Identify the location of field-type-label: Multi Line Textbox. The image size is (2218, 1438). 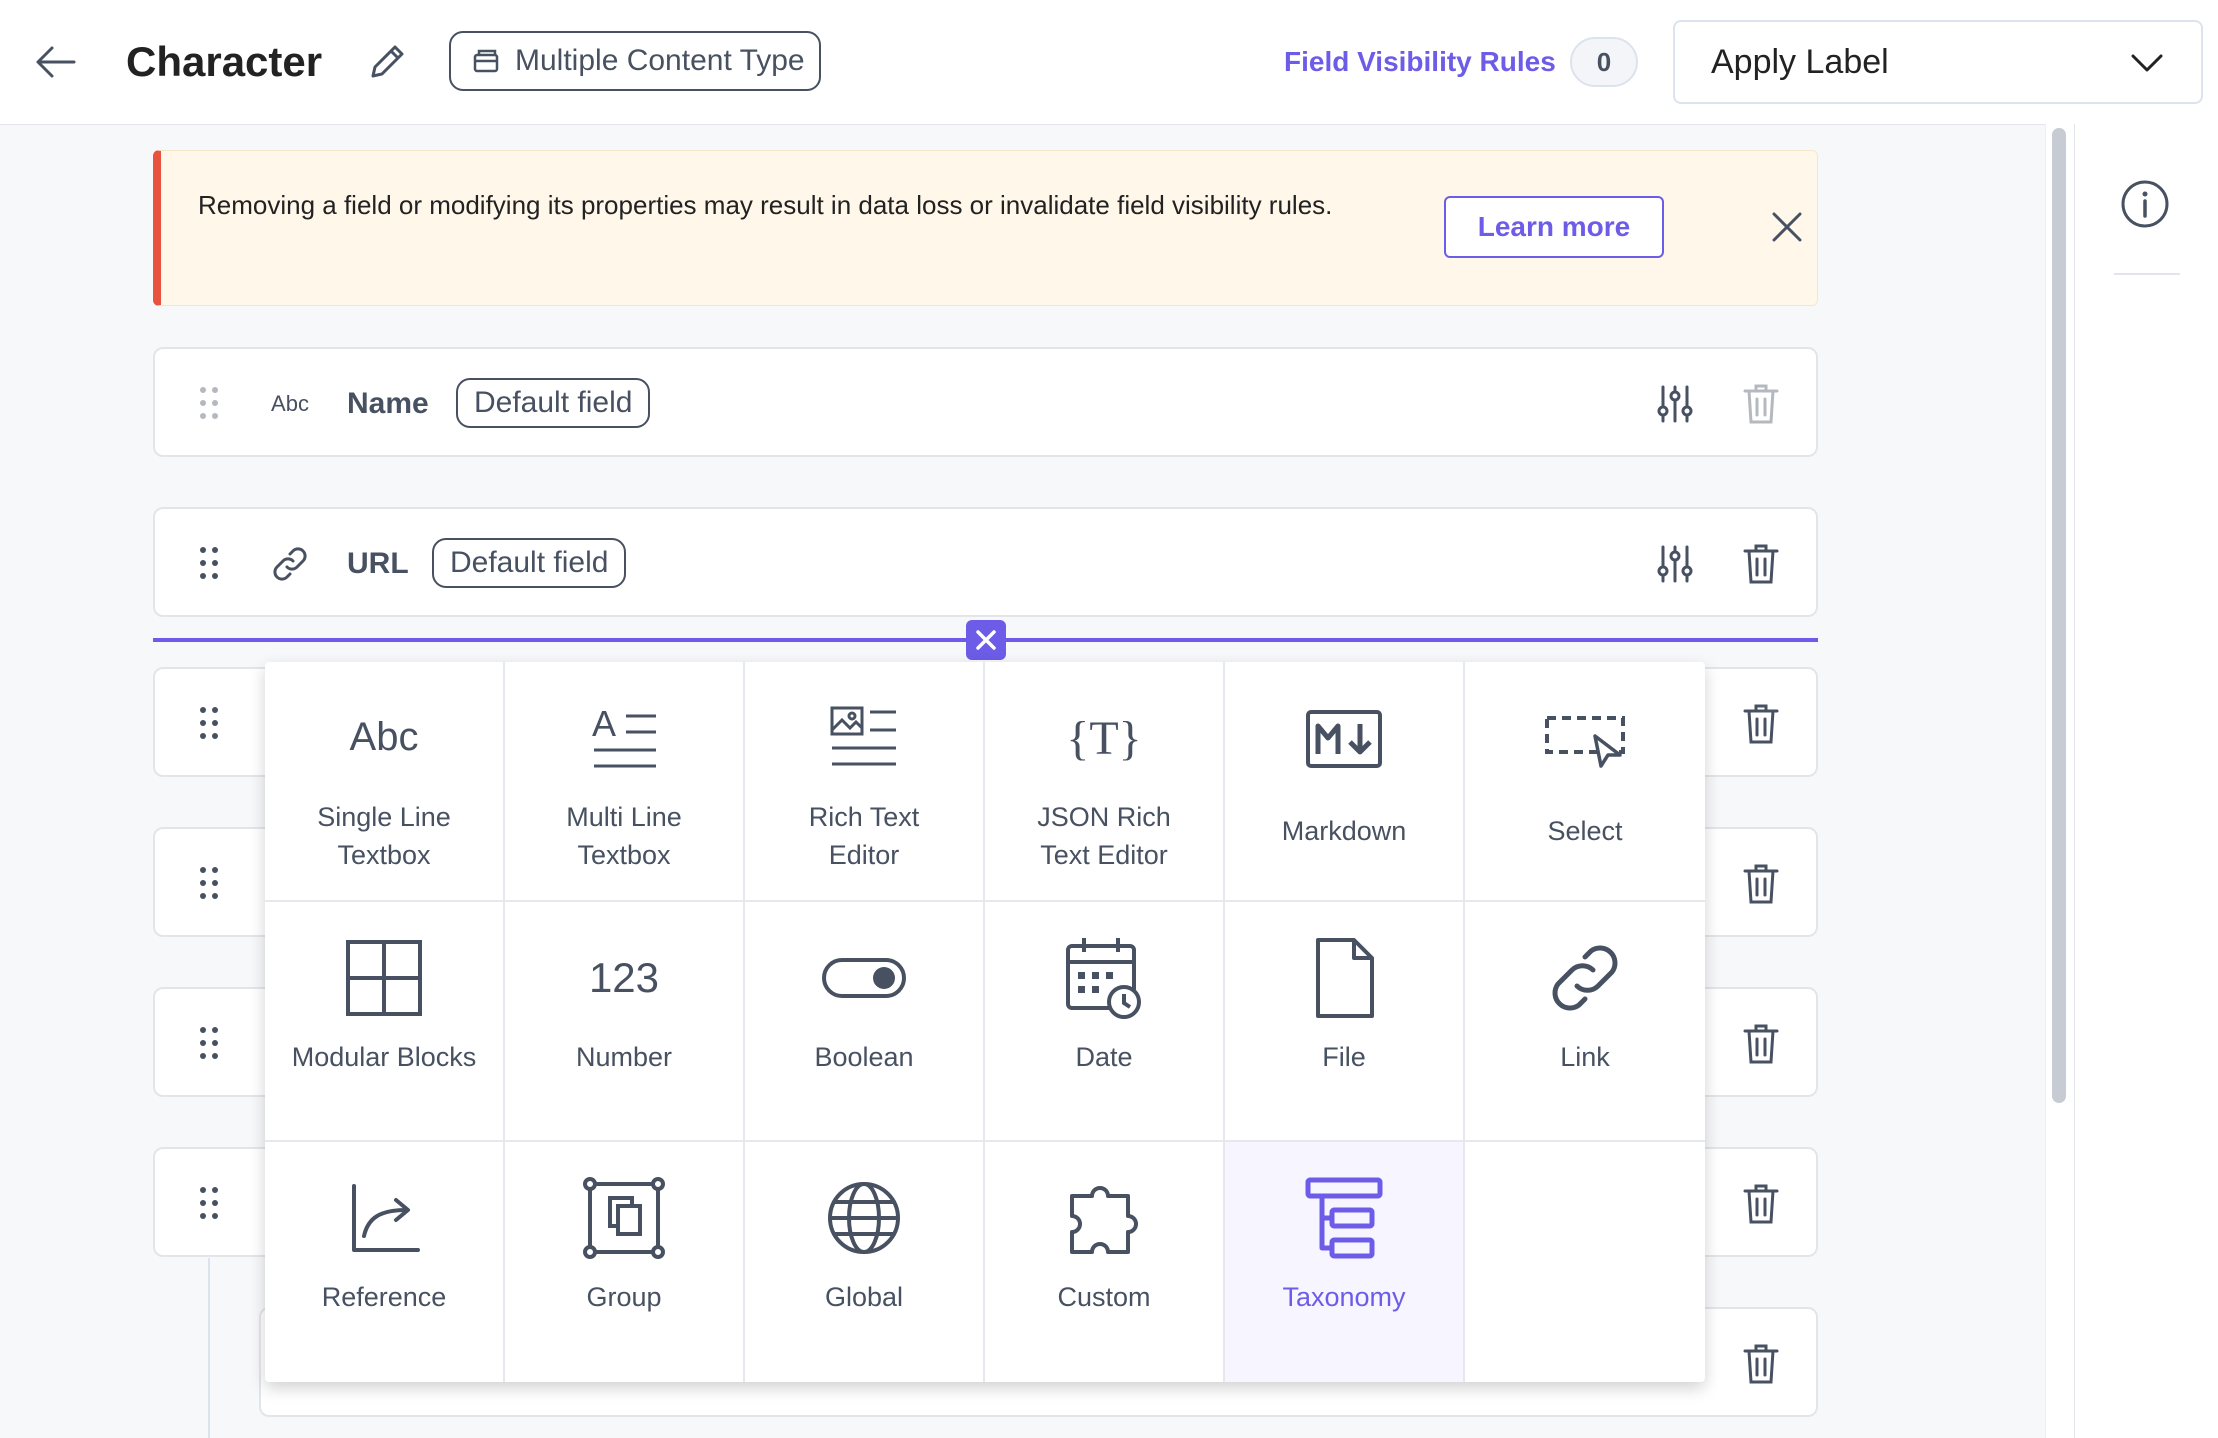
(624, 836).